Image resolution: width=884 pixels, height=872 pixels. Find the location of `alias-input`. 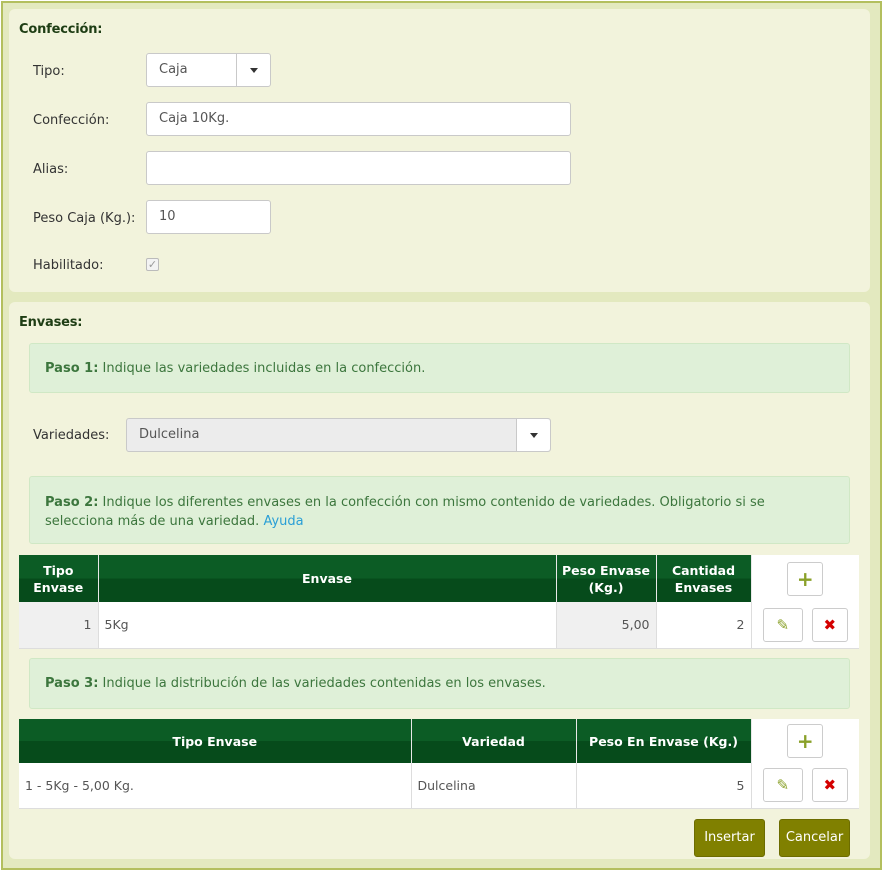

alias-input is located at coordinates (358, 168).